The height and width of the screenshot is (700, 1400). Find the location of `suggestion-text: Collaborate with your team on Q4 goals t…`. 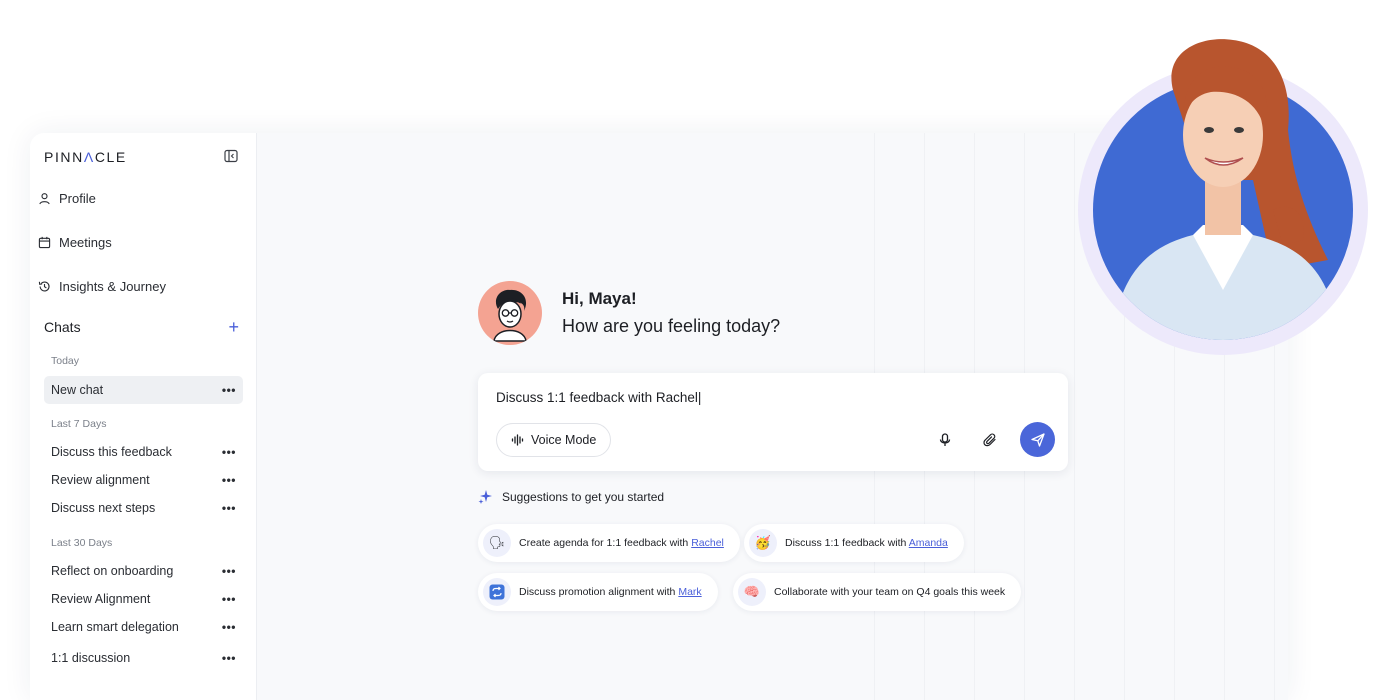

suggestion-text: Collaborate with your team on Q4 goals t… is located at coordinates (890, 592).